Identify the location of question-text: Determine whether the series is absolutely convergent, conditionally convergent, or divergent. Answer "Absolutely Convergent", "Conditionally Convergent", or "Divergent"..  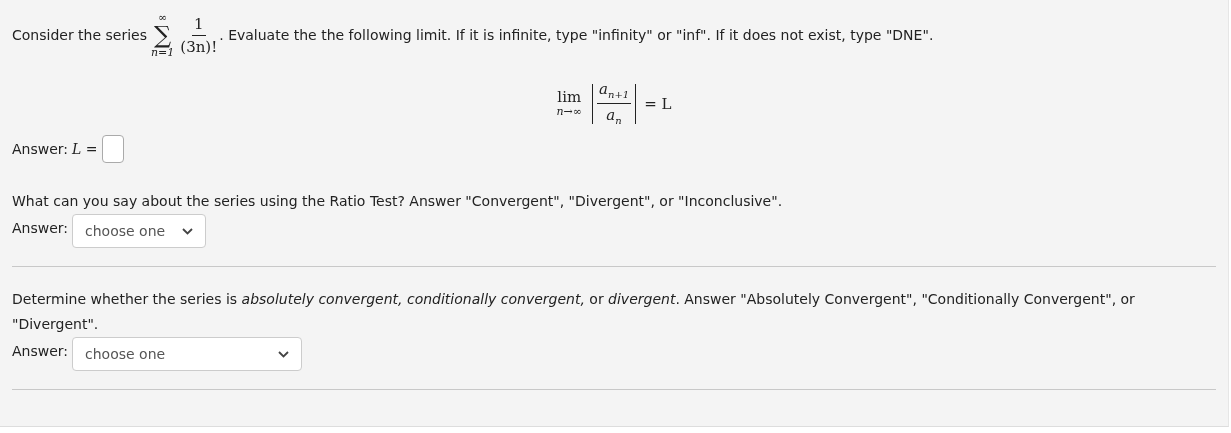
(574, 312).